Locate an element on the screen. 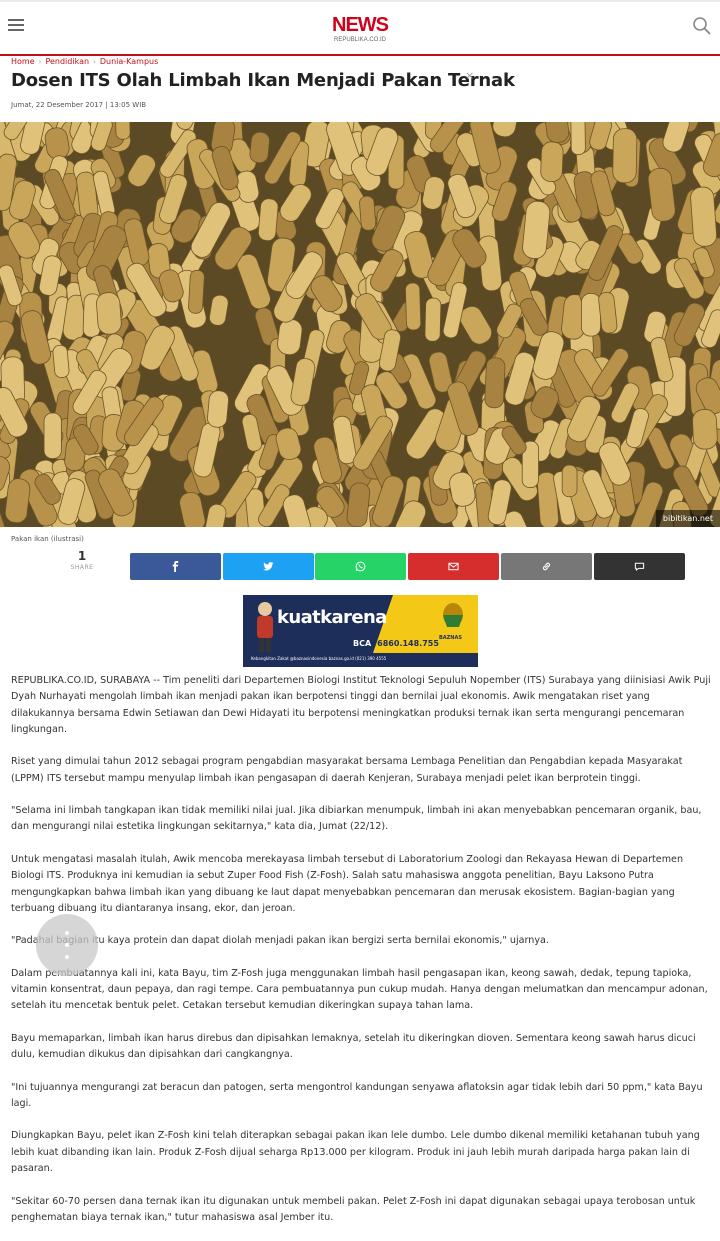  whatsapp-icon is located at coordinates (360, 566).